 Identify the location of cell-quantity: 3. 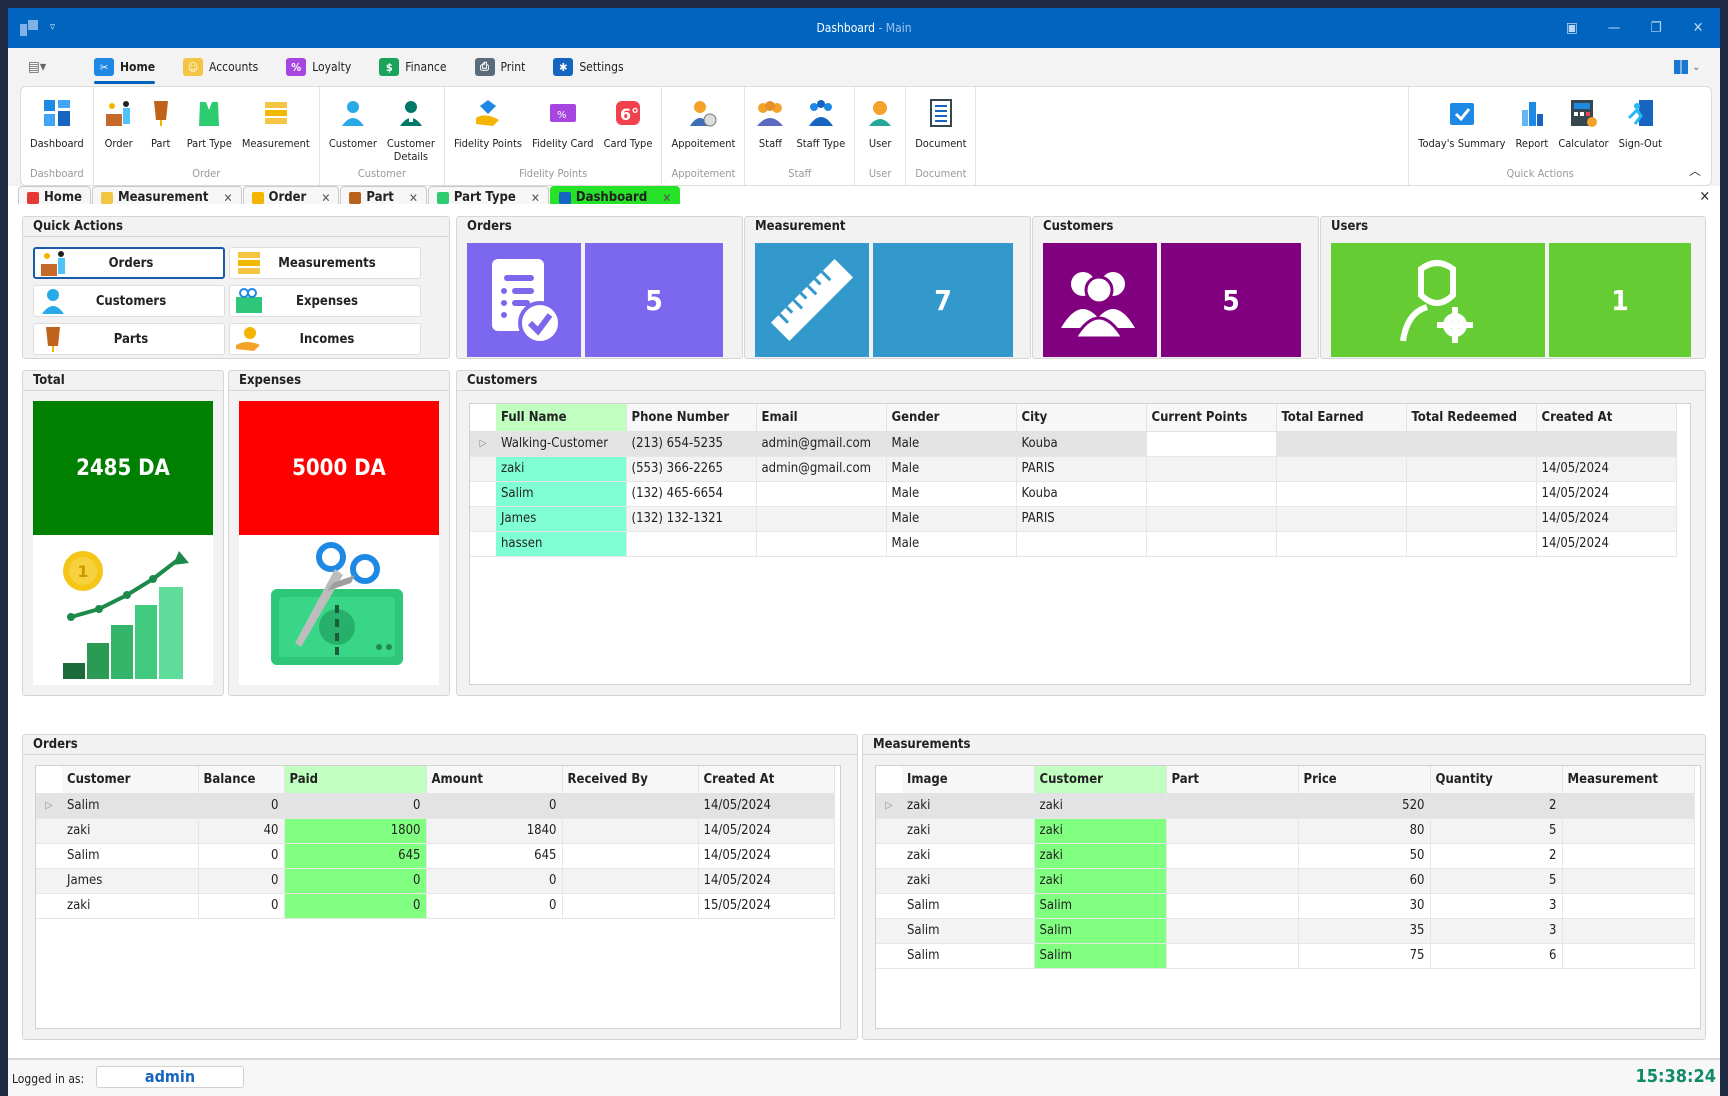
(1496, 906).